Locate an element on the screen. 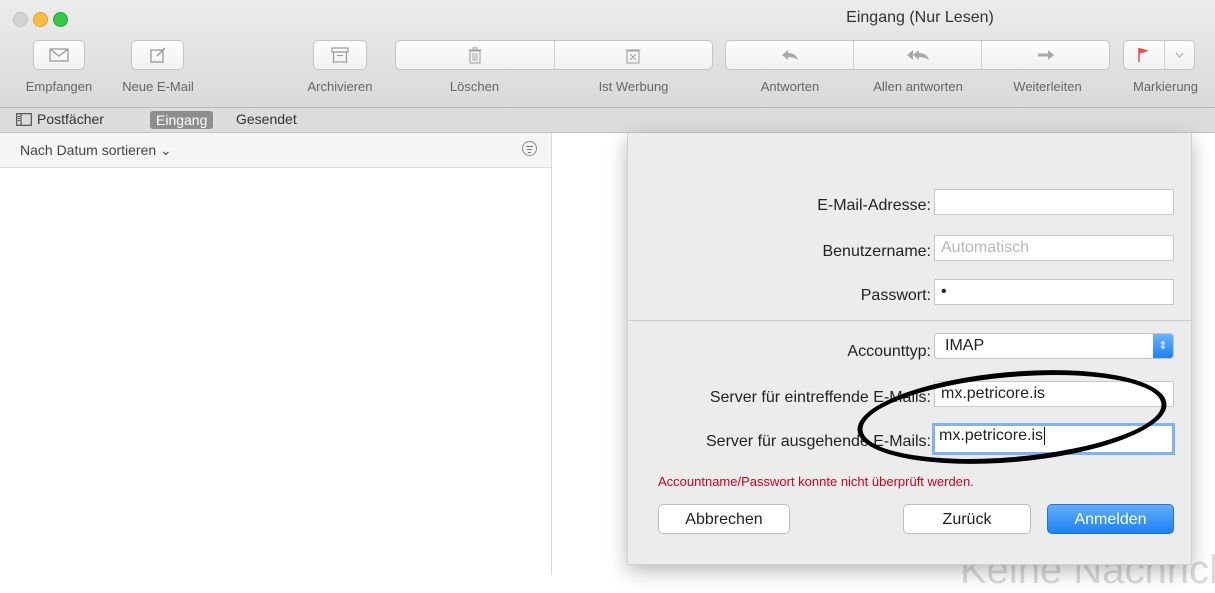 The width and height of the screenshot is (1215, 593). flag-menu-button is located at coordinates (1179, 55).